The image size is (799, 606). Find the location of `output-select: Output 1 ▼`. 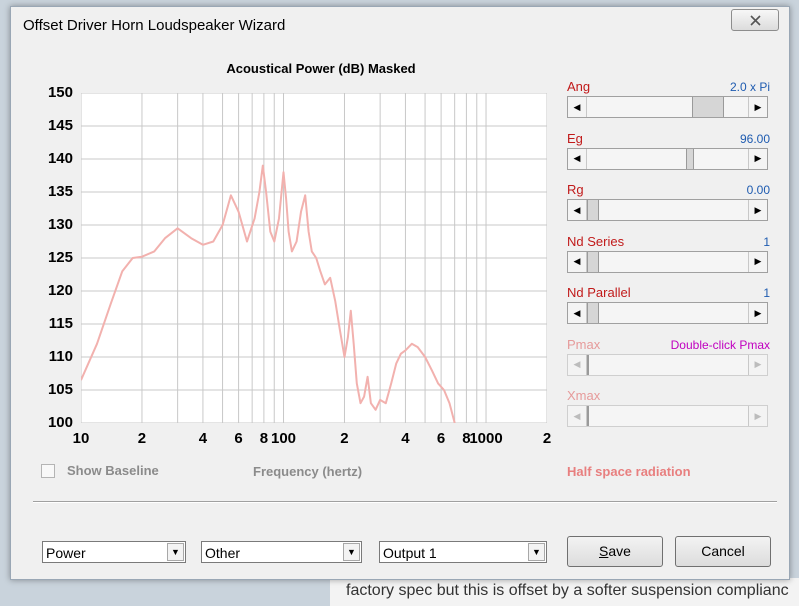

output-select: Output 1 ▼ is located at coordinates (463, 552).